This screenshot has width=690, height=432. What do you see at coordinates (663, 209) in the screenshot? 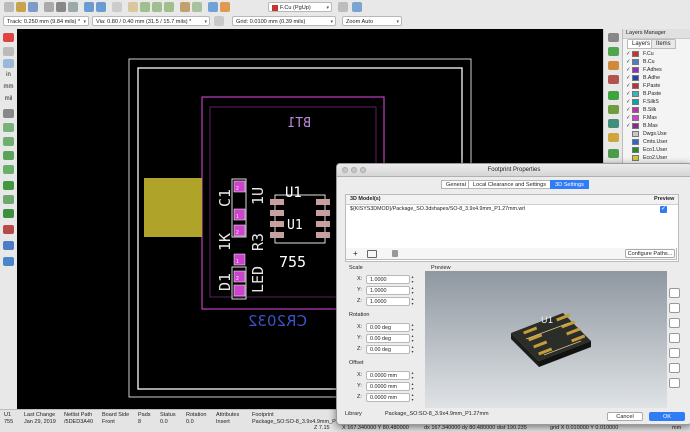
I see `3d-model-preview-checkbox: ✓` at bounding box center [663, 209].